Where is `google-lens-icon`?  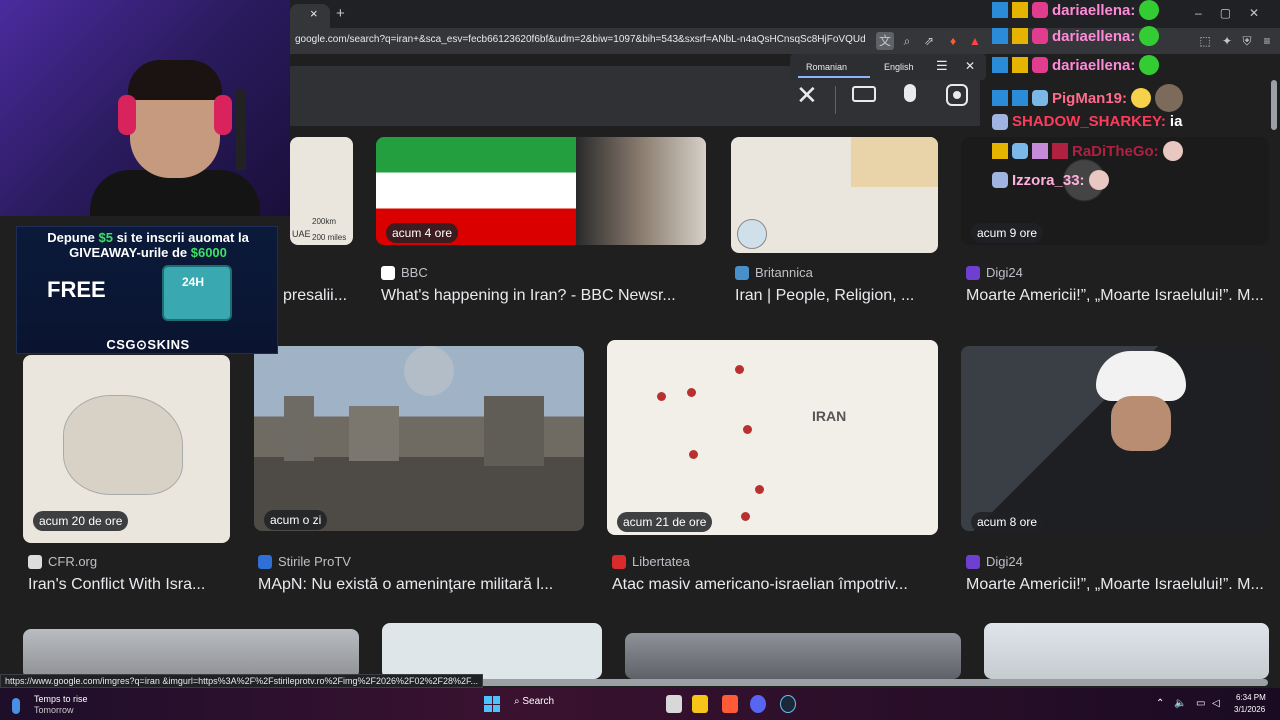
google-lens-icon is located at coordinates (957, 95).